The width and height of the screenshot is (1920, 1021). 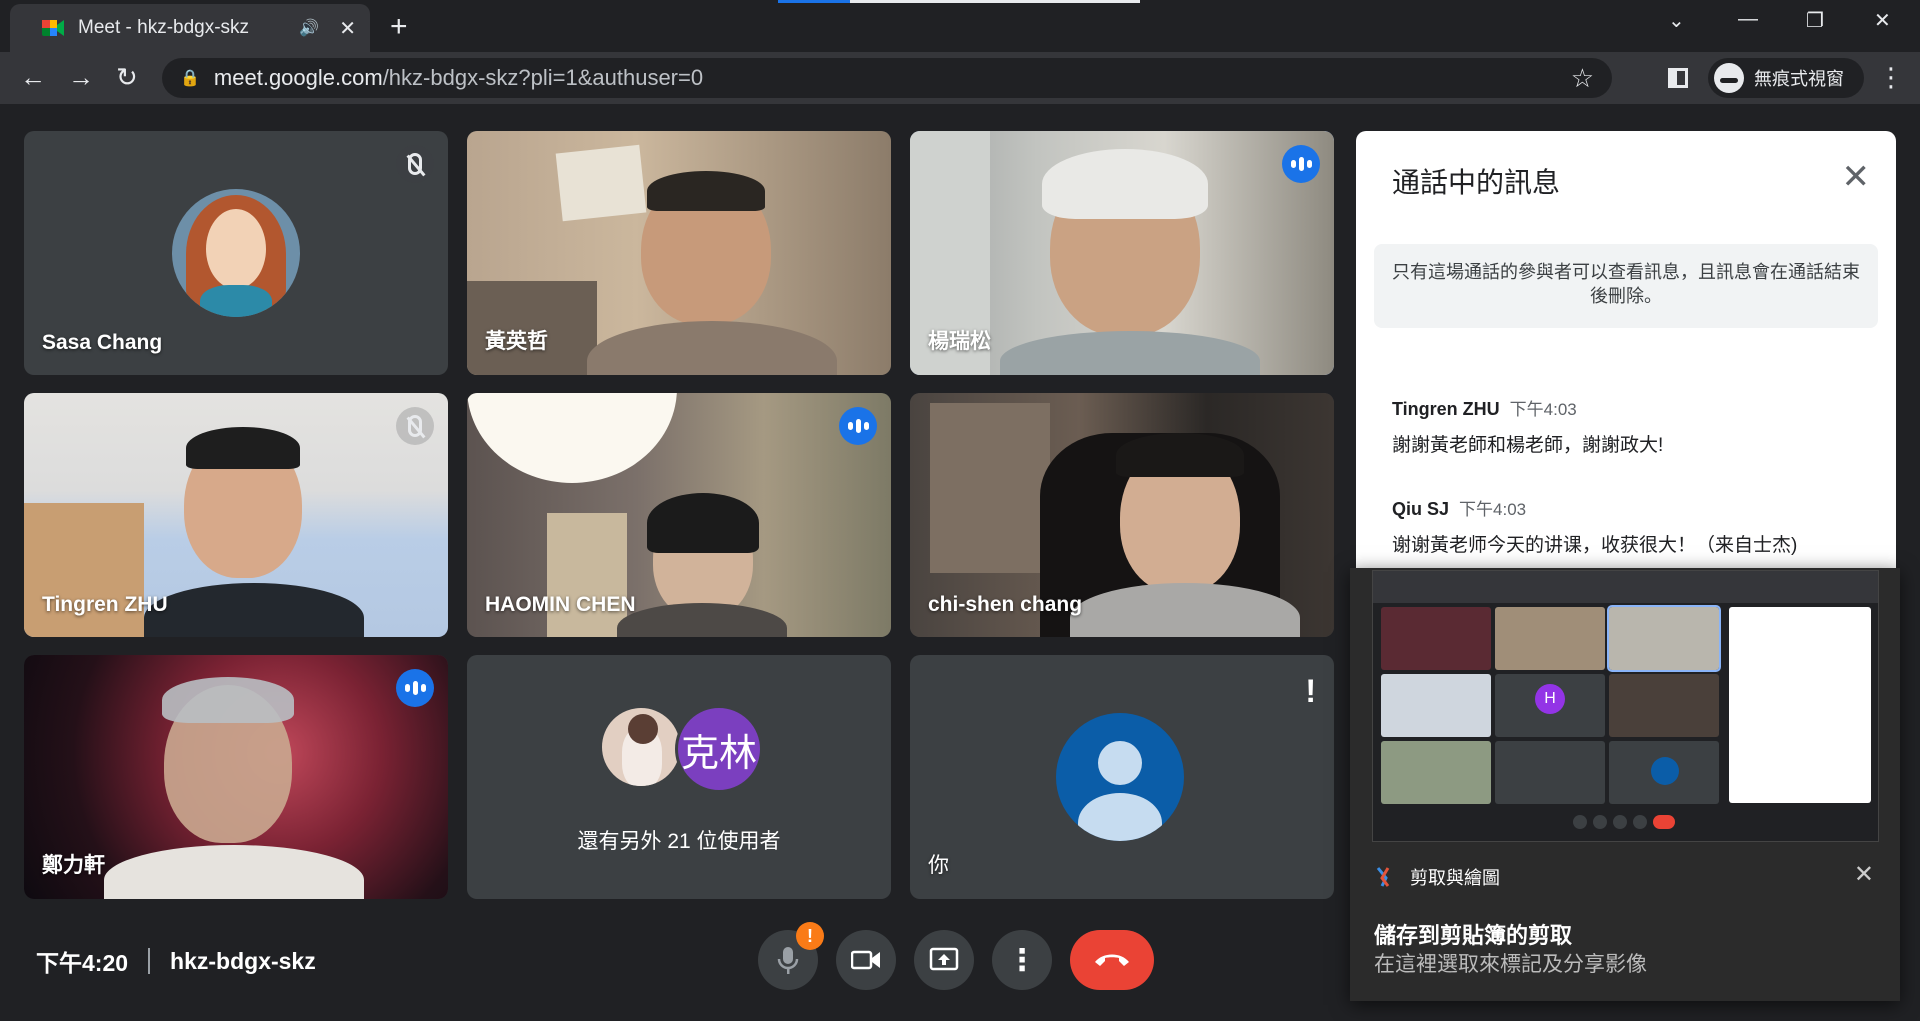 What do you see at coordinates (1455, 878) in the screenshot?
I see `snip-app-name: 剪取與繪圖` at bounding box center [1455, 878].